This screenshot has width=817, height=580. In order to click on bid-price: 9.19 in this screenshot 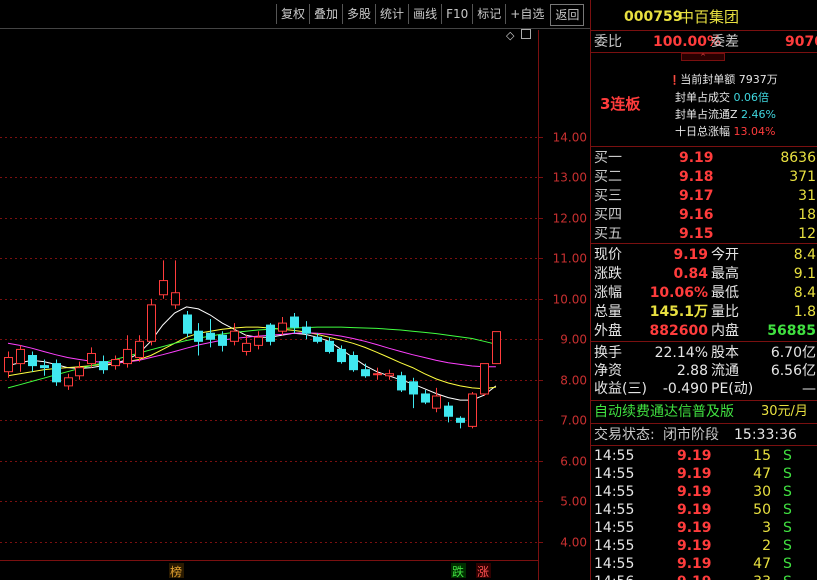, I will do `click(696, 158)`.